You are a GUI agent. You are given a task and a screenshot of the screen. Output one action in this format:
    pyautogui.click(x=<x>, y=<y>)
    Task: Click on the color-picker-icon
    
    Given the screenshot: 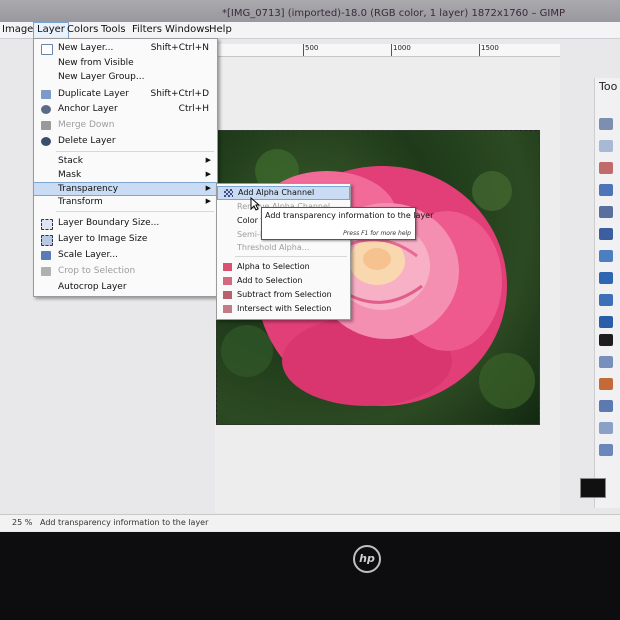 What is the action you would take?
    pyautogui.click(x=606, y=234)
    